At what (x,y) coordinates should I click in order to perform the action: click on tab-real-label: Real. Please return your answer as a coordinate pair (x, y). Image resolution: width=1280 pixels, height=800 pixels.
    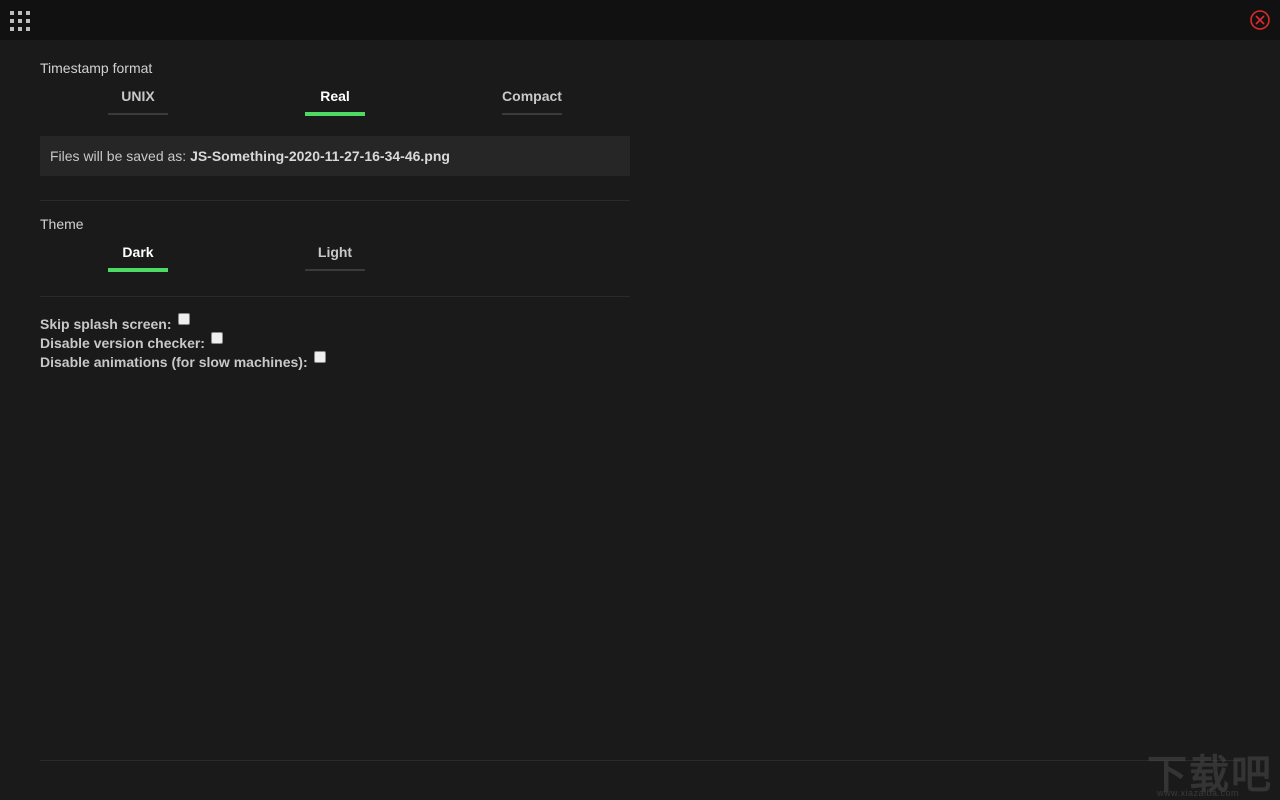
    Looking at the image, I should click on (335, 96).